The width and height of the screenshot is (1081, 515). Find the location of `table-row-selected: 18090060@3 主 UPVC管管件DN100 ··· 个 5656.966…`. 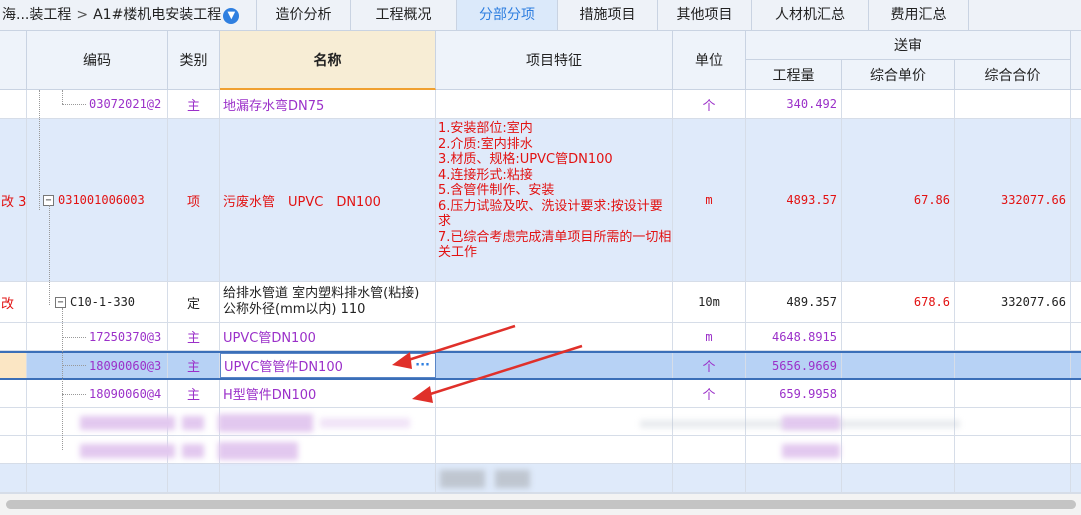

table-row-selected: 18090060@3 主 UPVC管管件DN100 ··· 个 5656.966… is located at coordinates (540, 365).